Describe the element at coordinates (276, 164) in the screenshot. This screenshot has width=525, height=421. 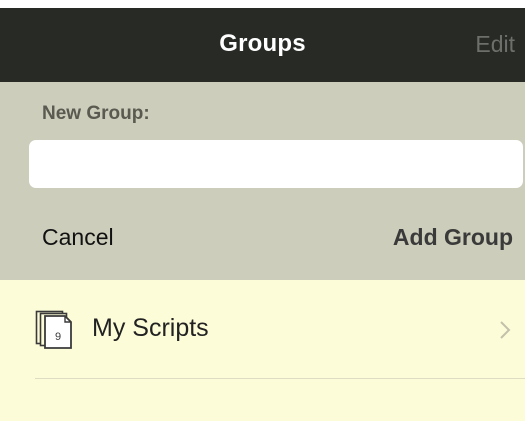
I see `group-name-input` at that location.